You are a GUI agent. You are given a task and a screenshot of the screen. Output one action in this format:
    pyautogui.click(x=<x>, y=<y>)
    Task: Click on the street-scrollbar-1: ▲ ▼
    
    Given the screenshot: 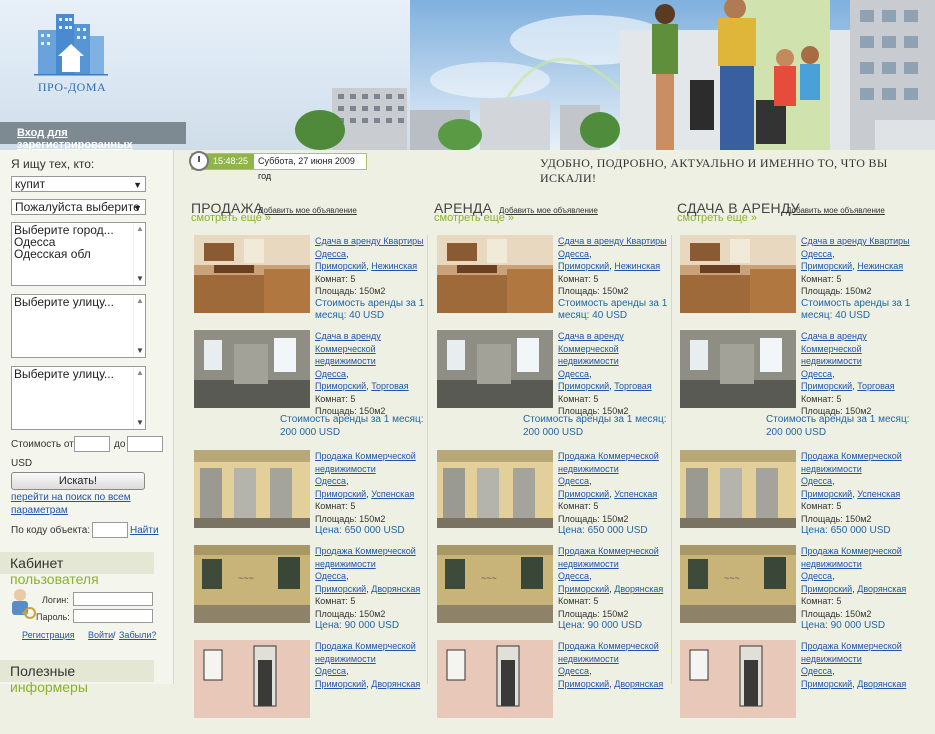 What is the action you would take?
    pyautogui.click(x=139, y=326)
    